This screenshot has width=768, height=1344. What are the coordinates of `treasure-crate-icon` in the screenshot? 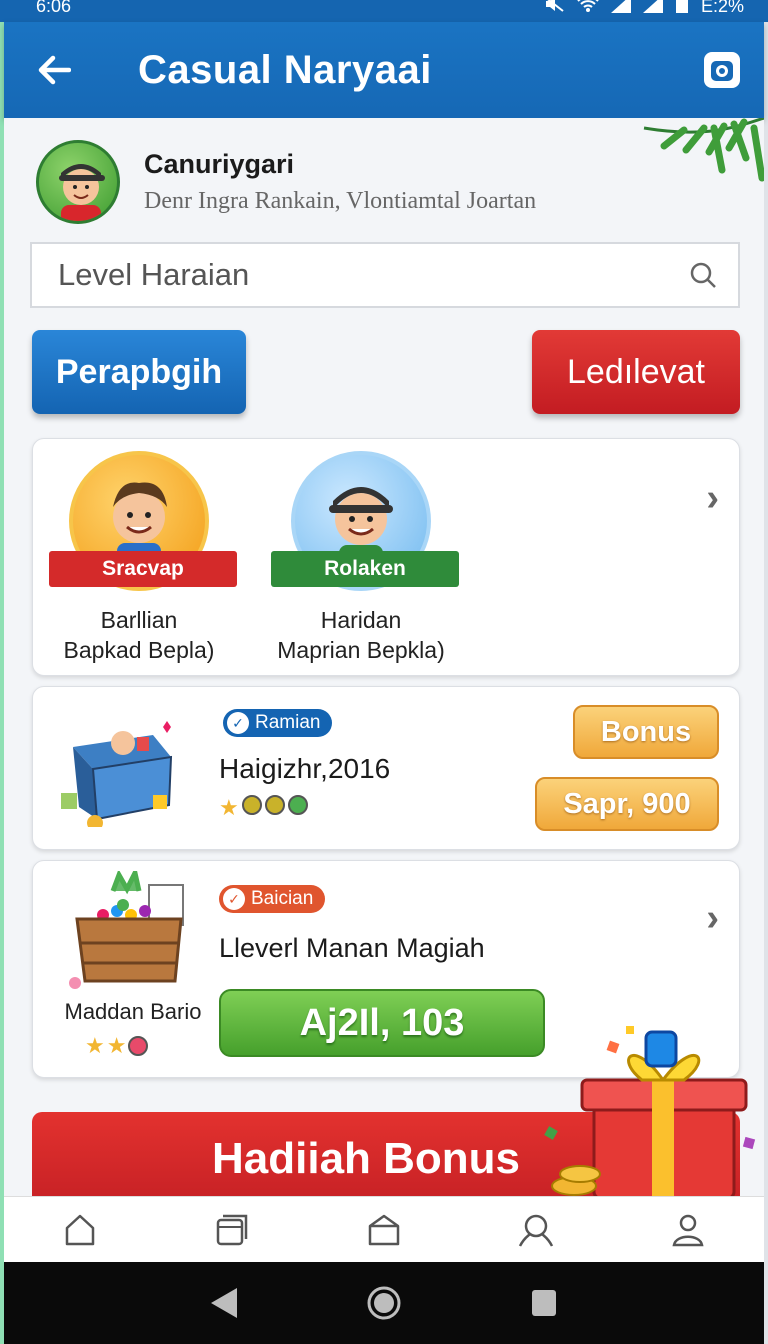 It's located at (126, 930).